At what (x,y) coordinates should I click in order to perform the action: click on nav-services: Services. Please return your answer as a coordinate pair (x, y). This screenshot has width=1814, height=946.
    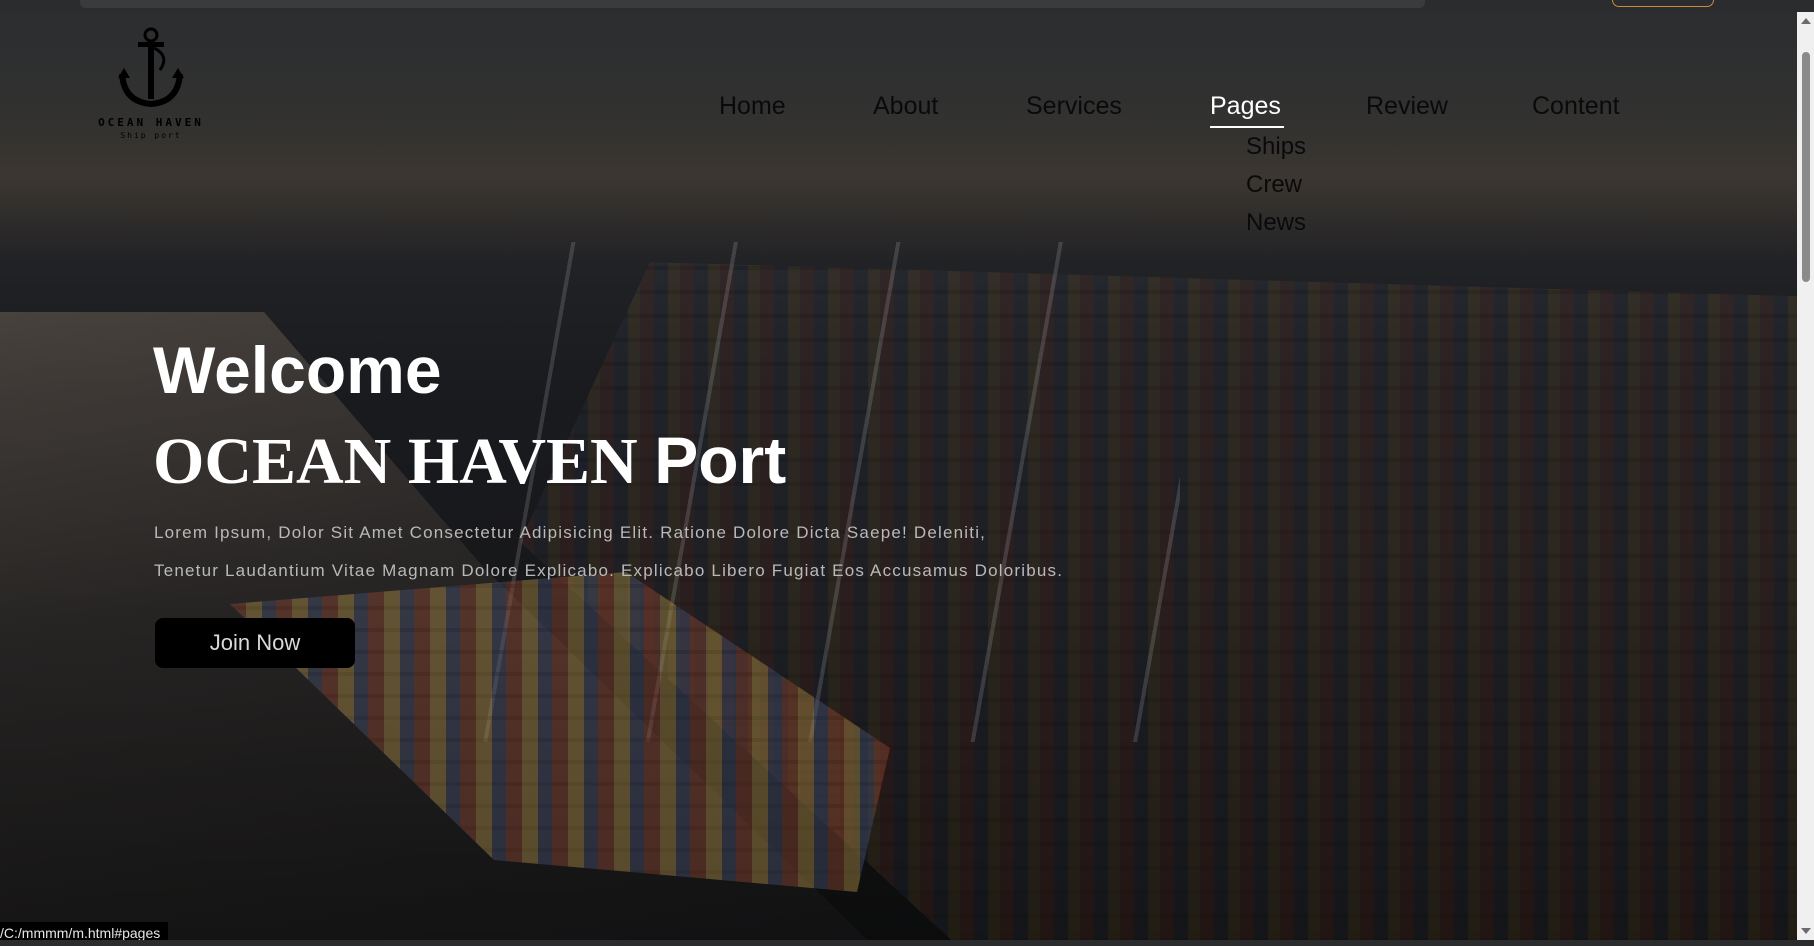
    Looking at the image, I should click on (1074, 106).